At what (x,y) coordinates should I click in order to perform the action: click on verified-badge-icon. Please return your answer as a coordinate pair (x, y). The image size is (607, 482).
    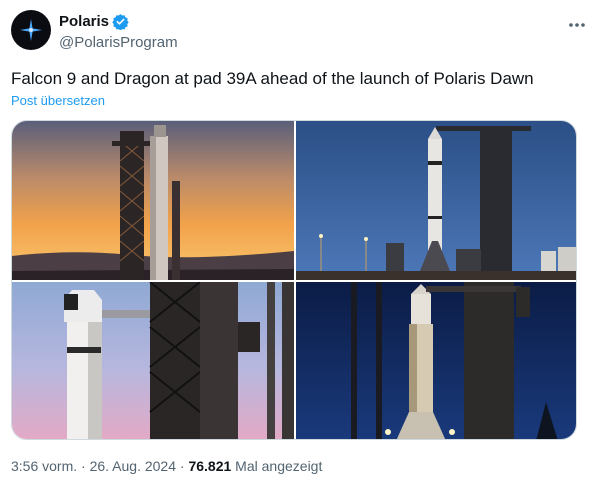
    Looking at the image, I should click on (120, 21).